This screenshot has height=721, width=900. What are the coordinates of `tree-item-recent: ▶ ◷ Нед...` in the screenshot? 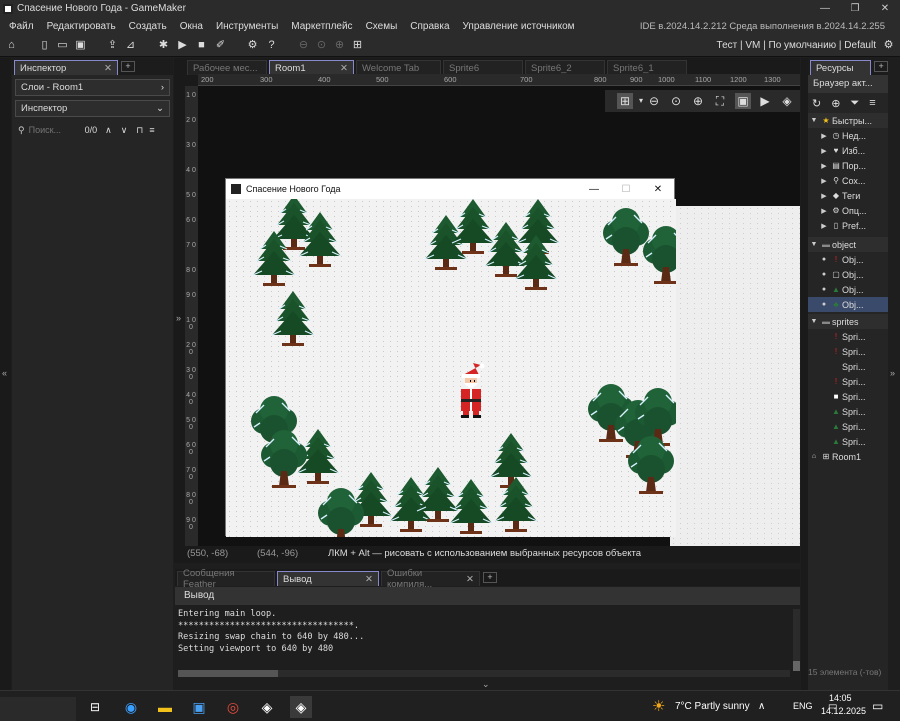 It's located at (848, 135).